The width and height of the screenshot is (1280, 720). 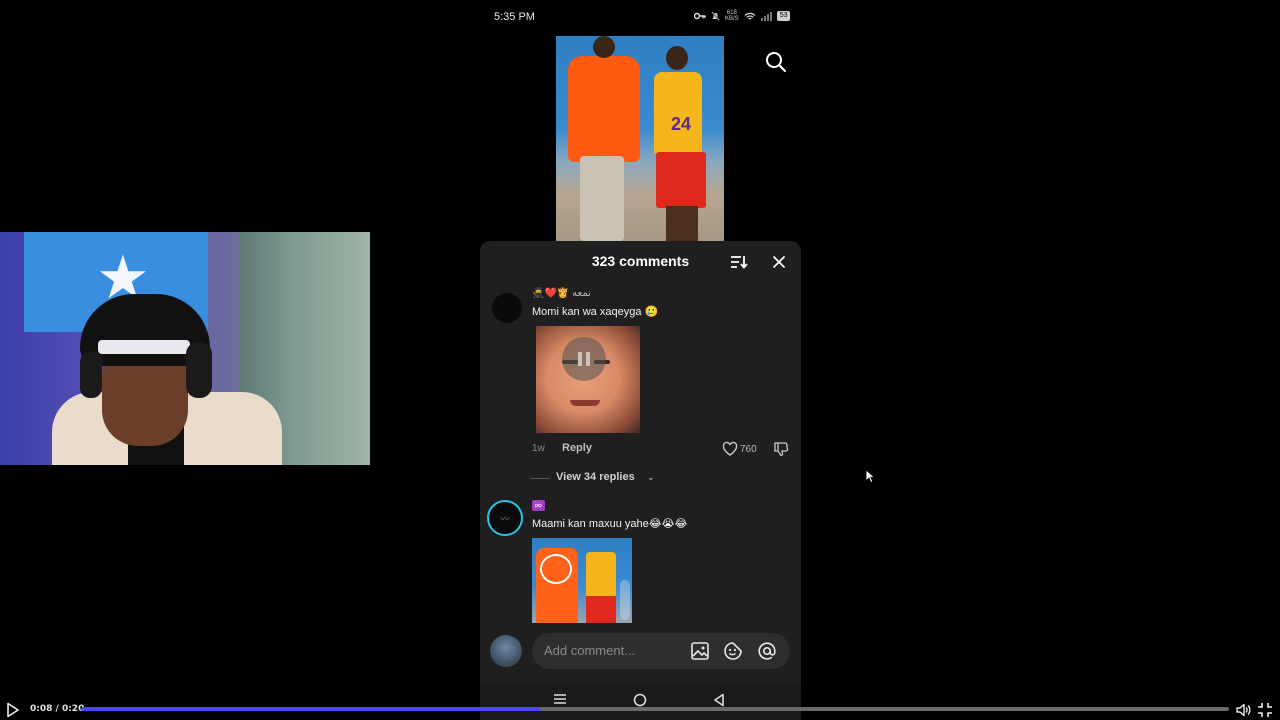 What do you see at coordinates (584, 359) in the screenshot?
I see `pause-icon` at bounding box center [584, 359].